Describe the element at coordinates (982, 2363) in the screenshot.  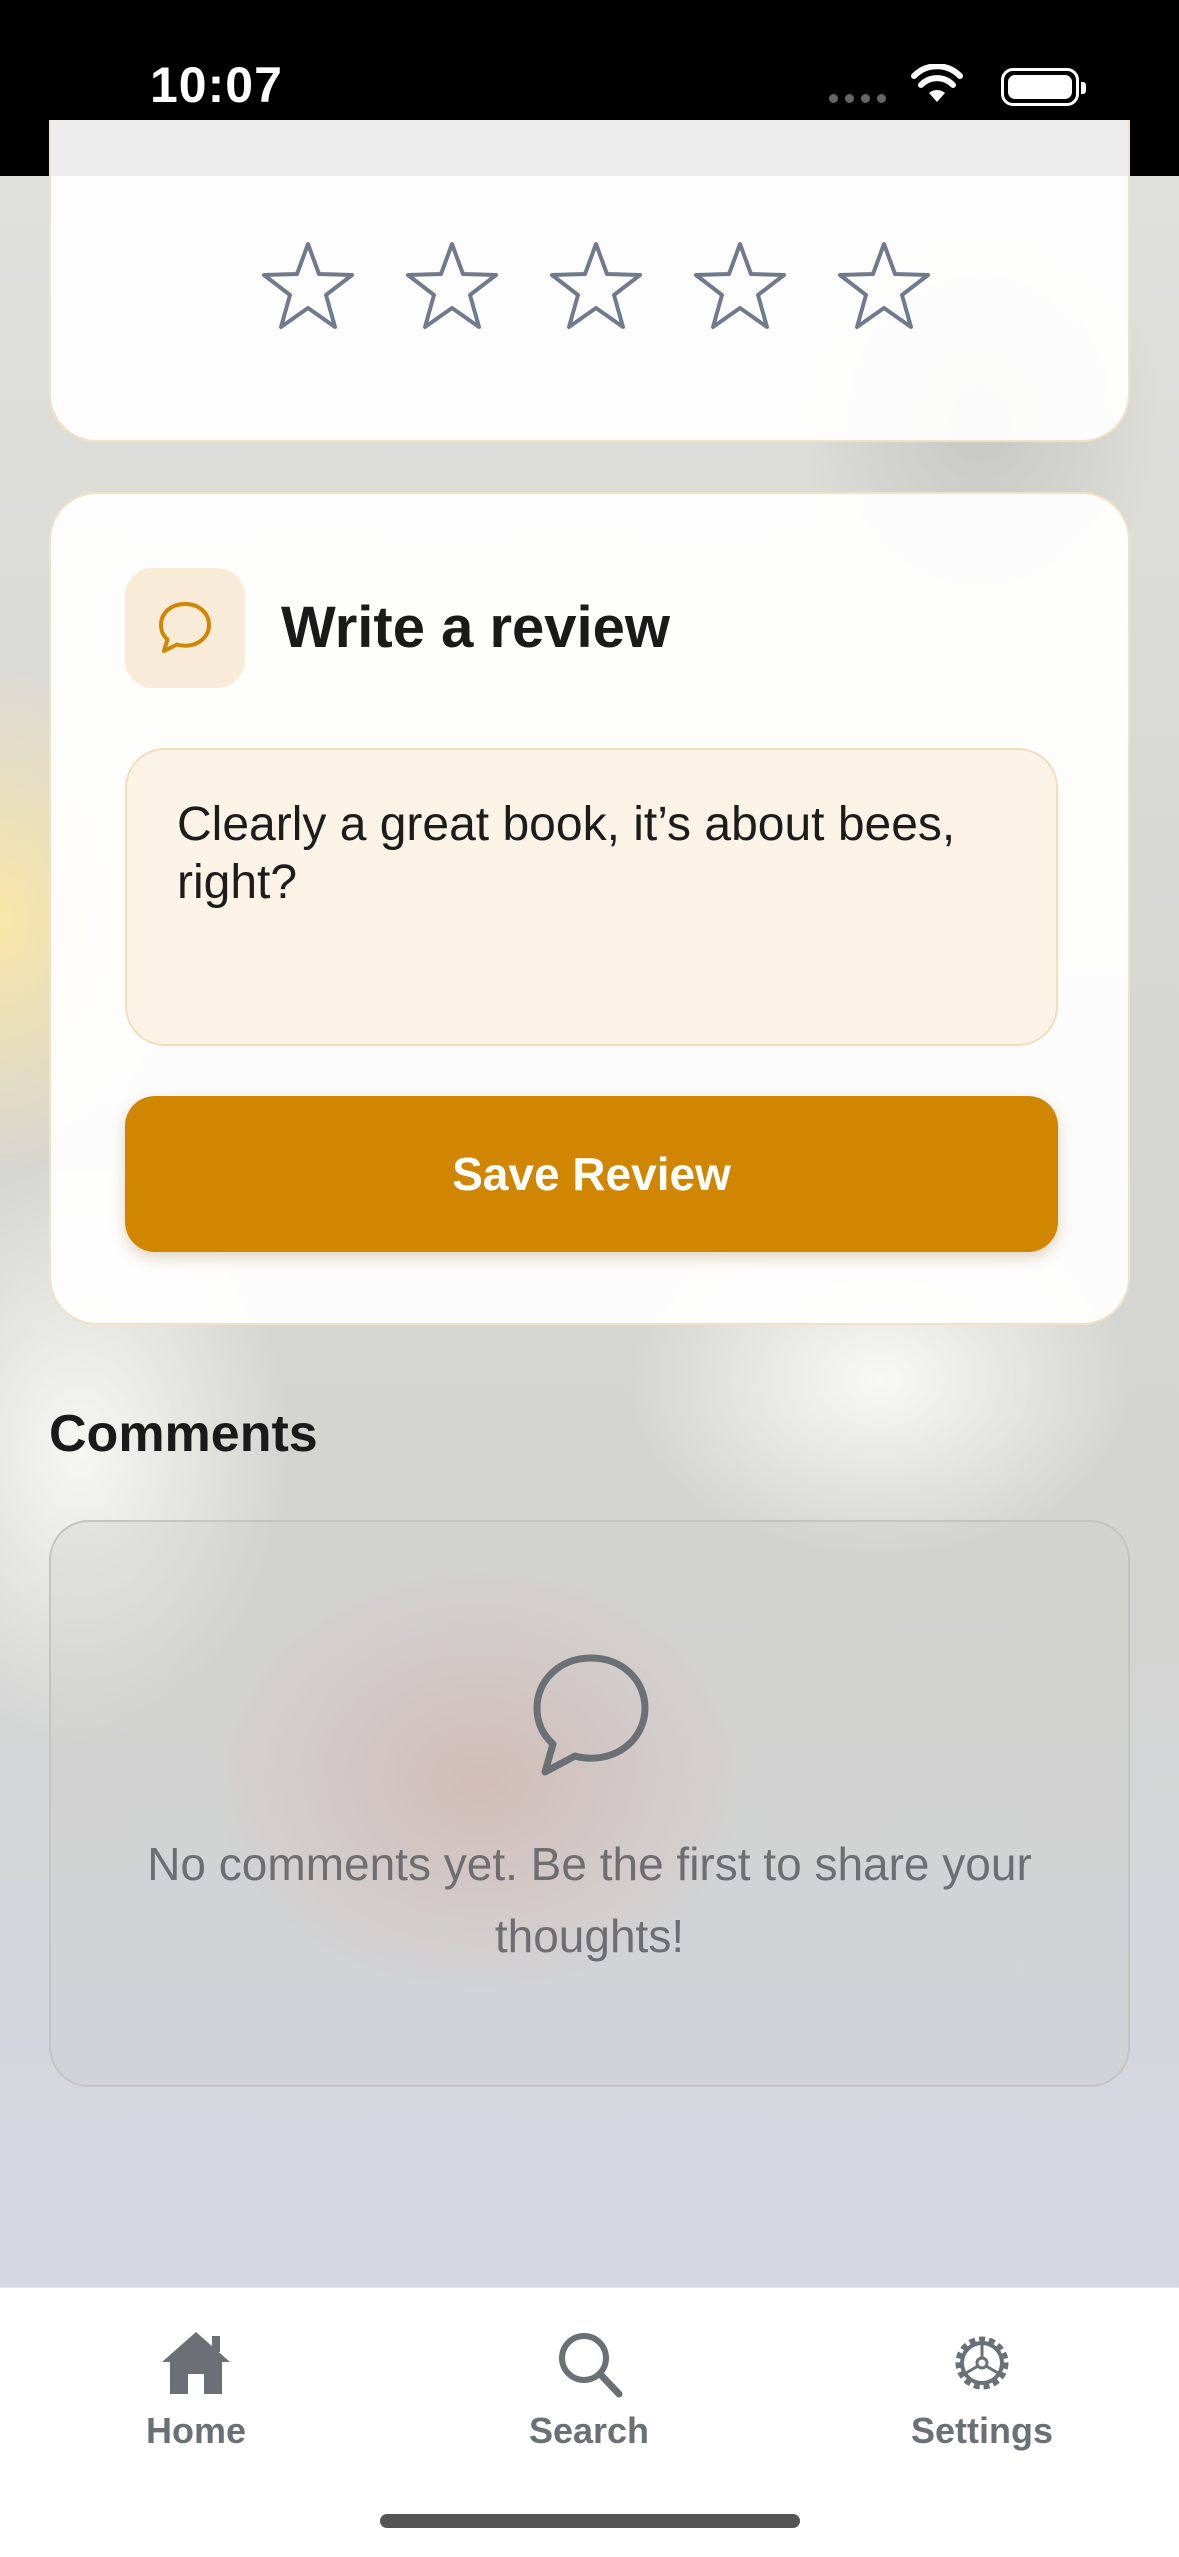
I see `gear-icon` at that location.